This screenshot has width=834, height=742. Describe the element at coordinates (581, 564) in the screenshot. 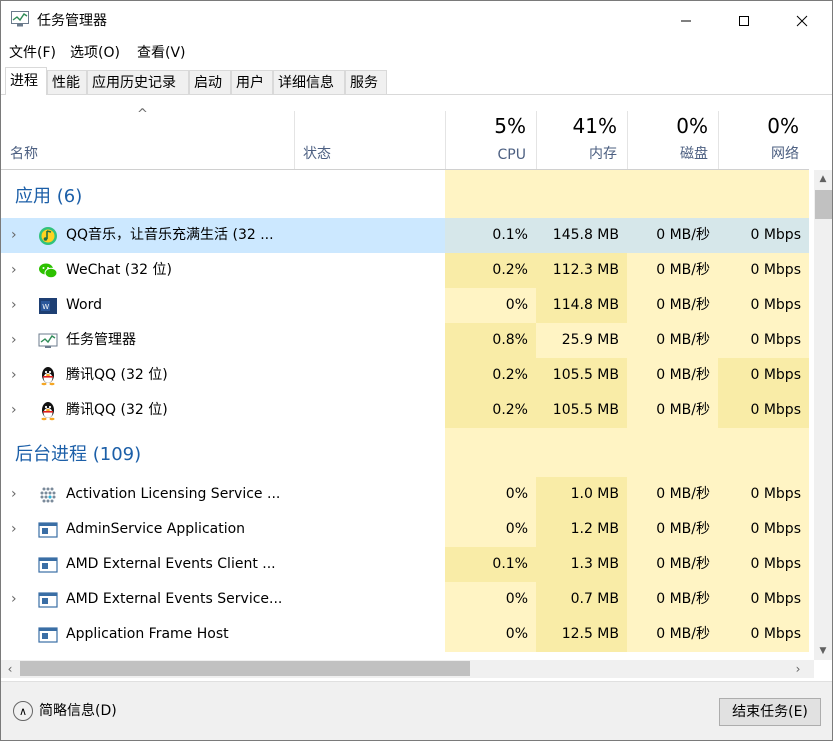

I see `memory-cell: 1.3 MB` at that location.